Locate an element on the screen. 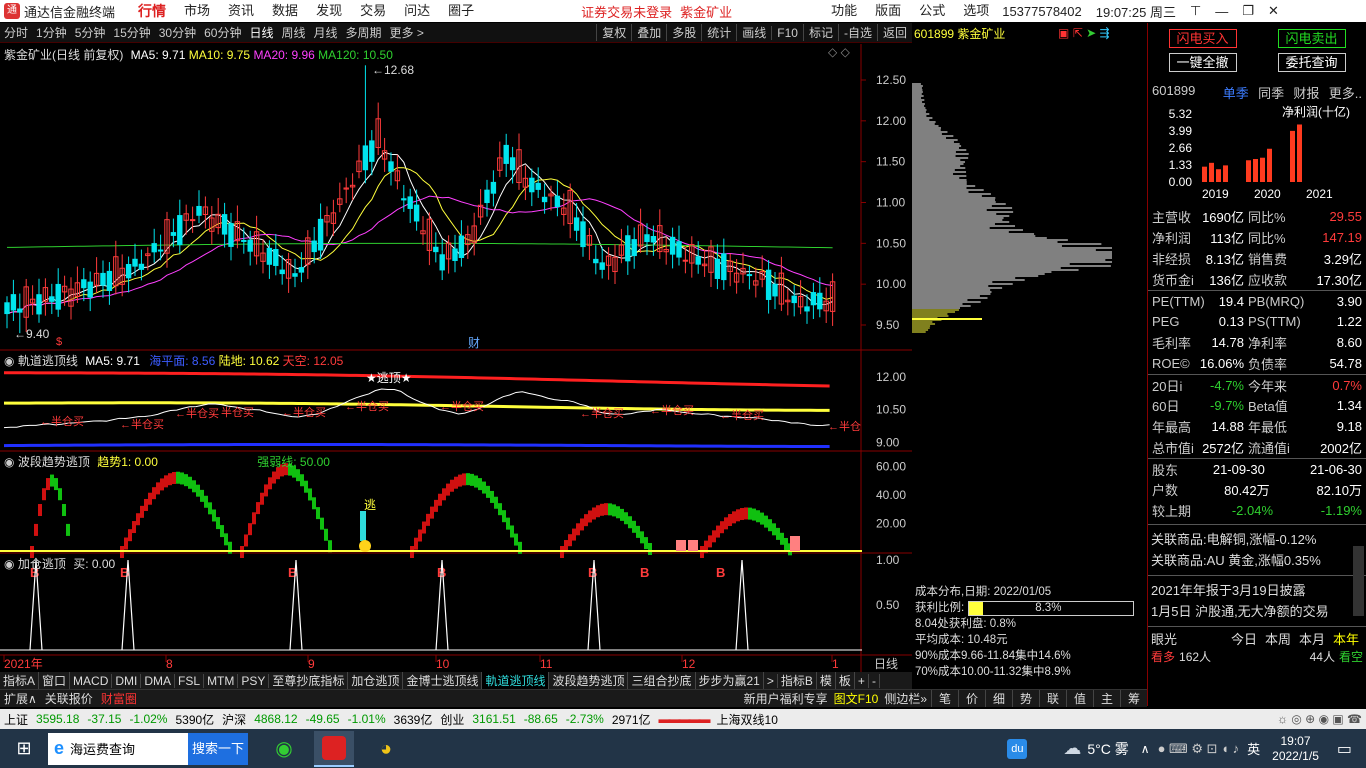 The width and height of the screenshot is (1366, 768). period-5m: 5分钟 is located at coordinates (90, 32).